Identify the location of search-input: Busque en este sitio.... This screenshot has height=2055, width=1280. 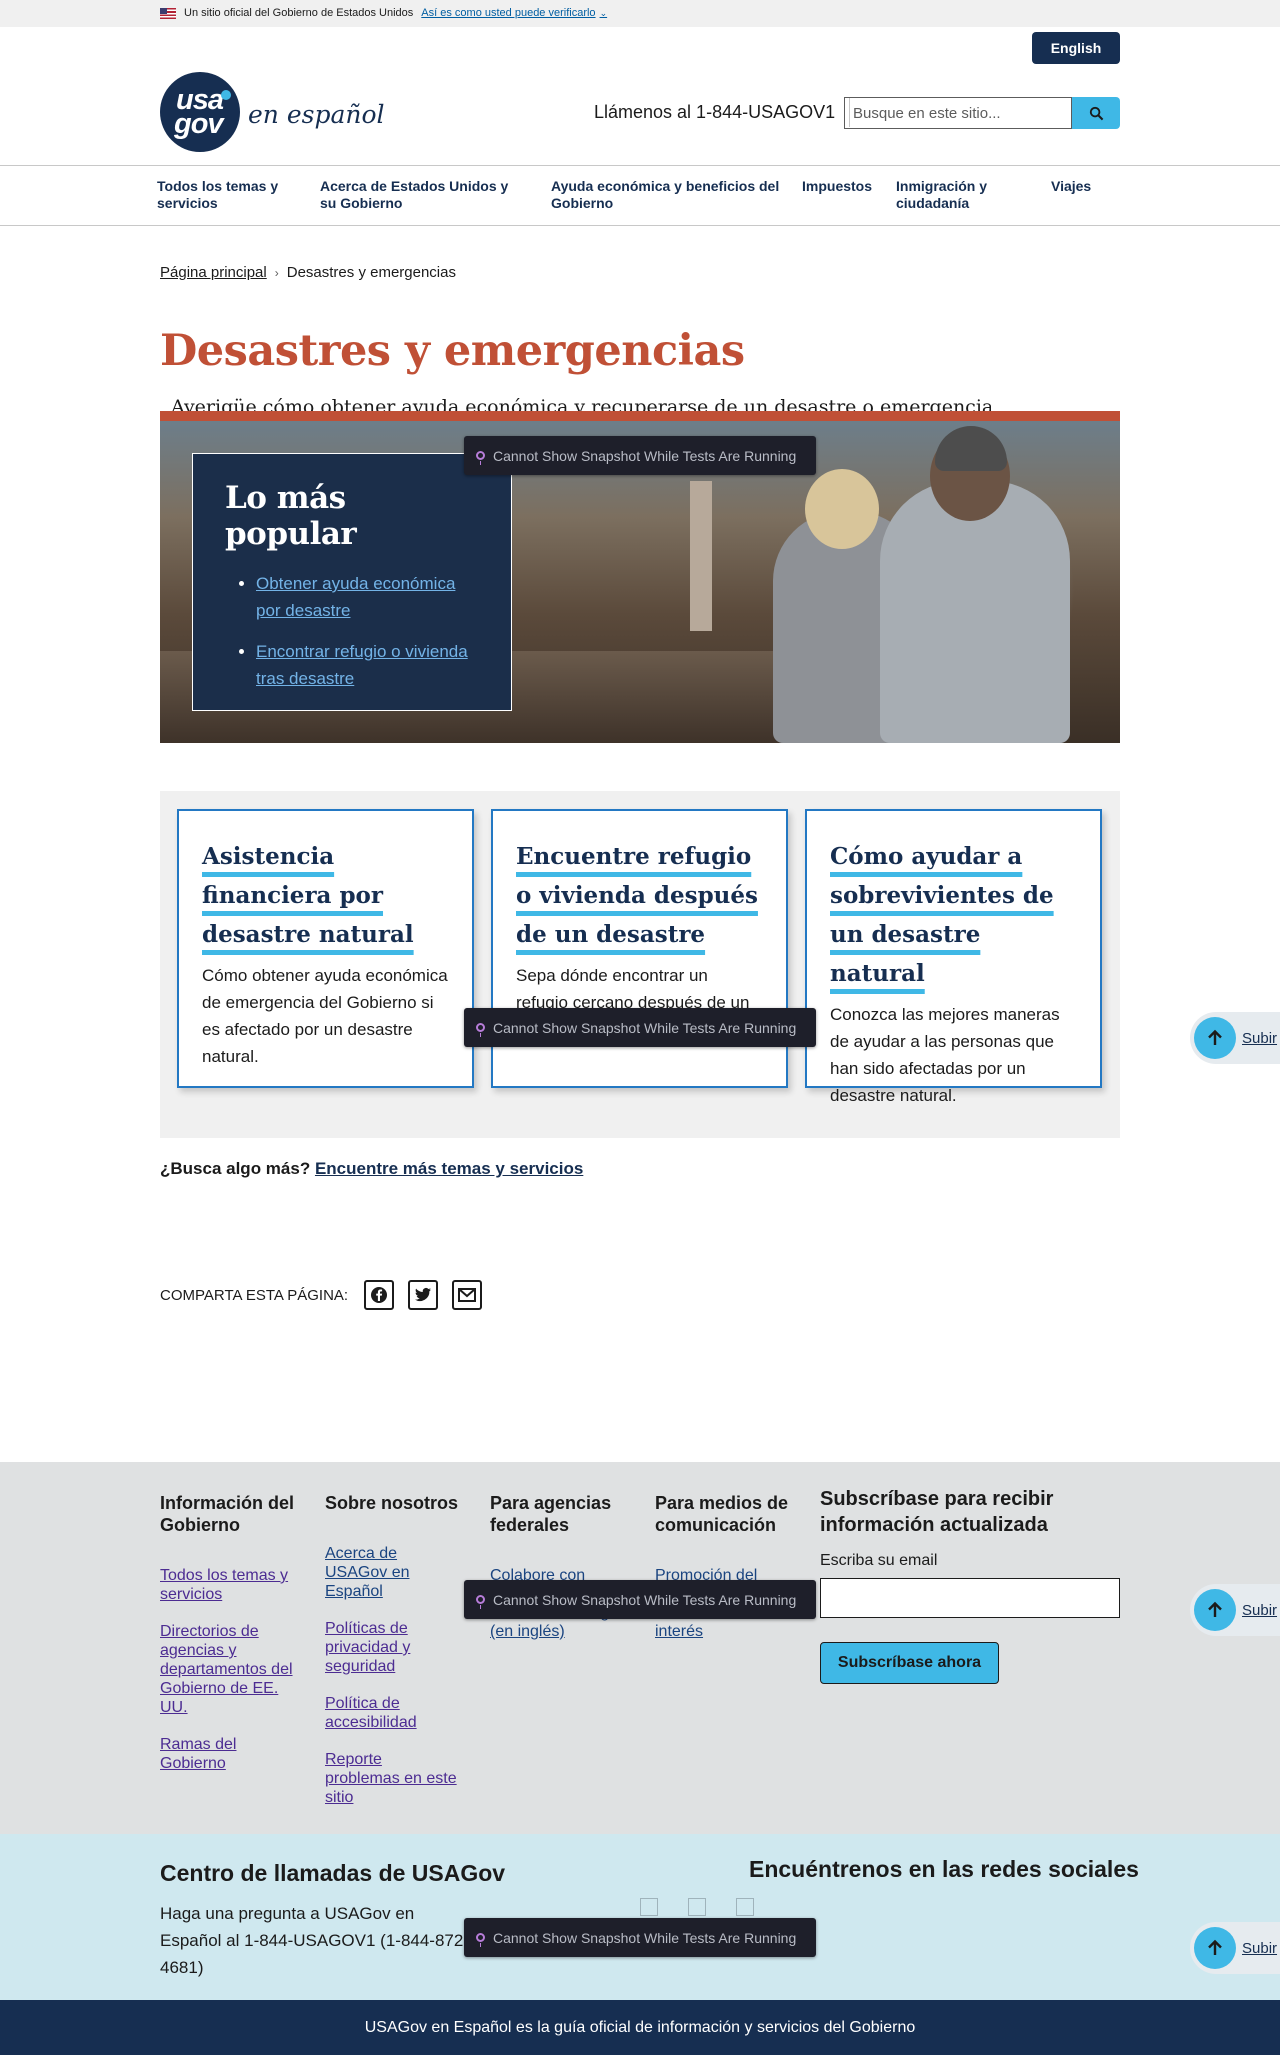
(958, 113).